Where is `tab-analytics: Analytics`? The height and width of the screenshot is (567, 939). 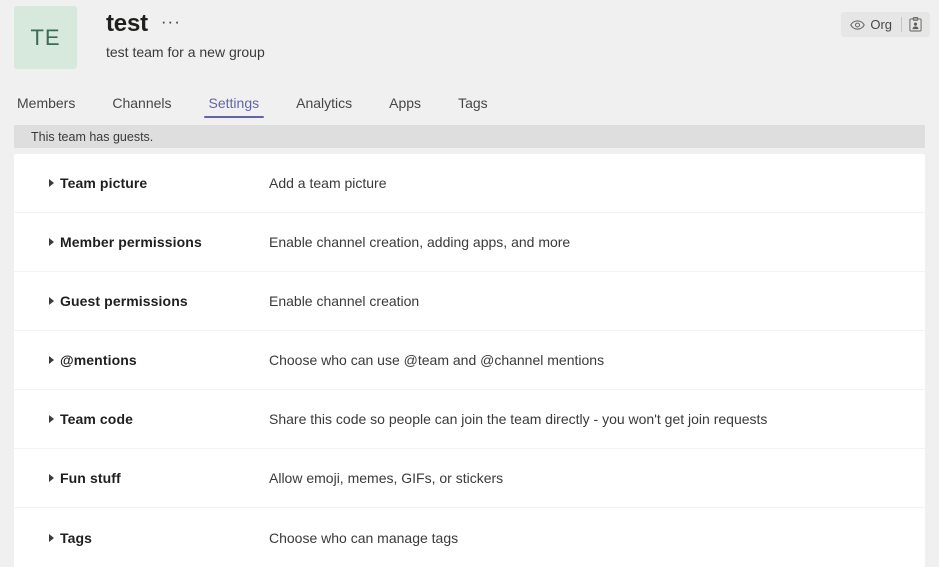
tab-analytics: Analytics is located at coordinates (324, 107).